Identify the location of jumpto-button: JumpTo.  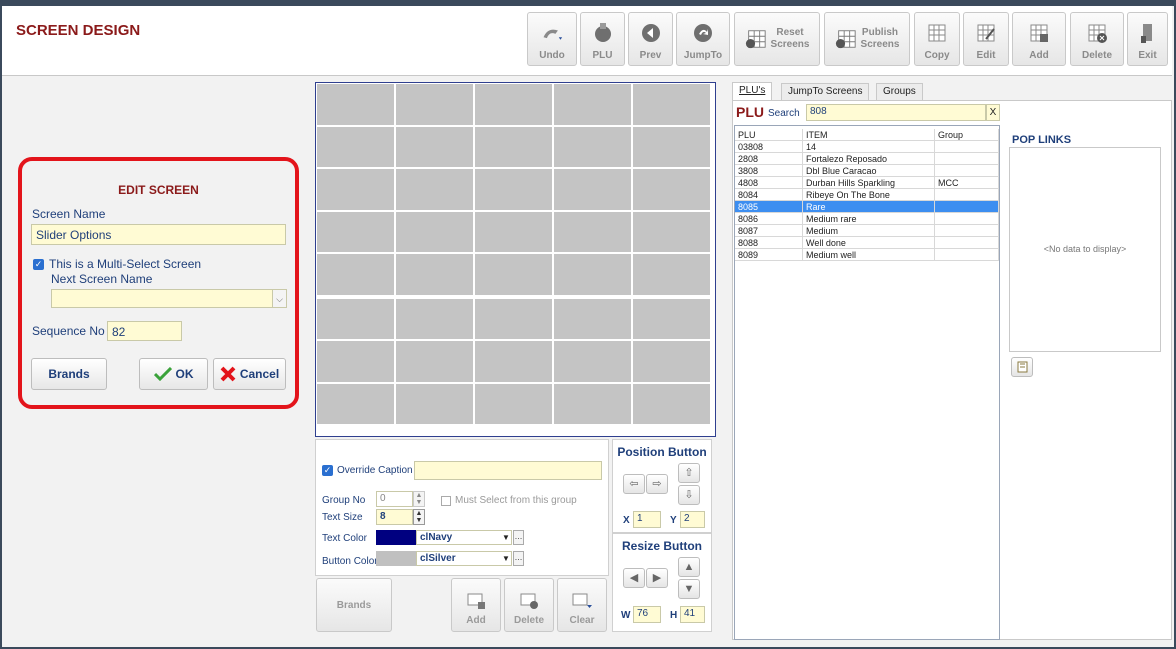
(703, 39).